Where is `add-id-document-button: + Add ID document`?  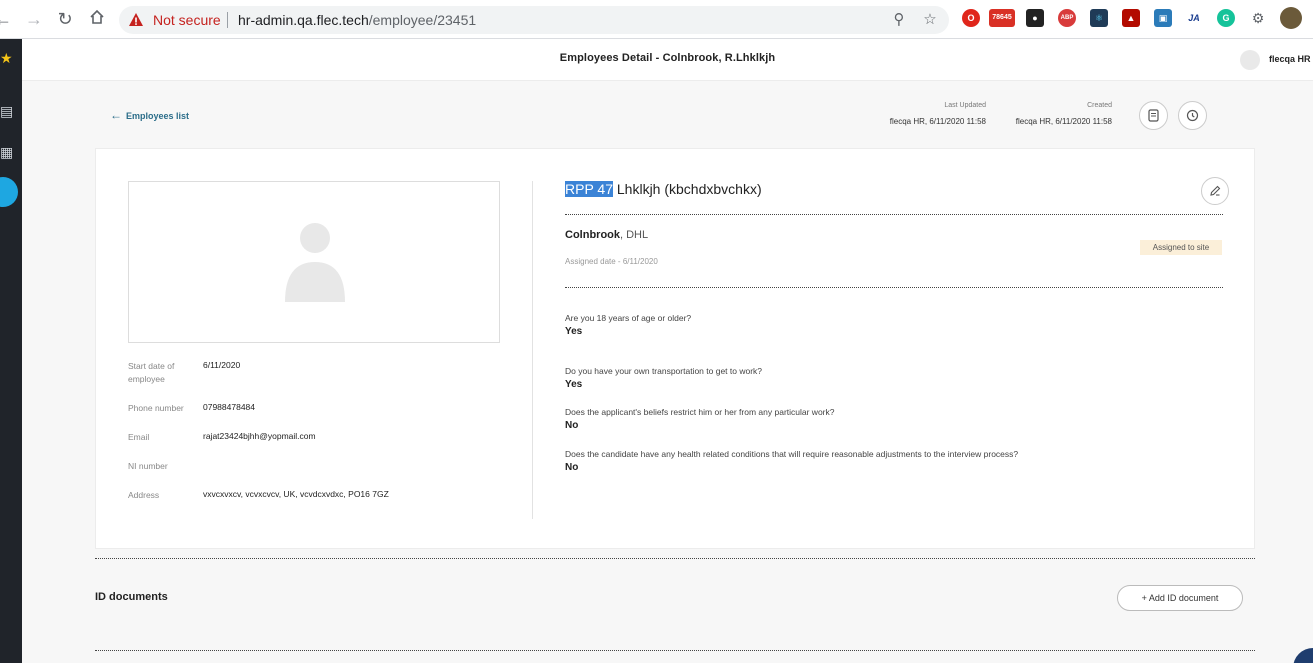
add-id-document-button: + Add ID document is located at coordinates (1180, 598).